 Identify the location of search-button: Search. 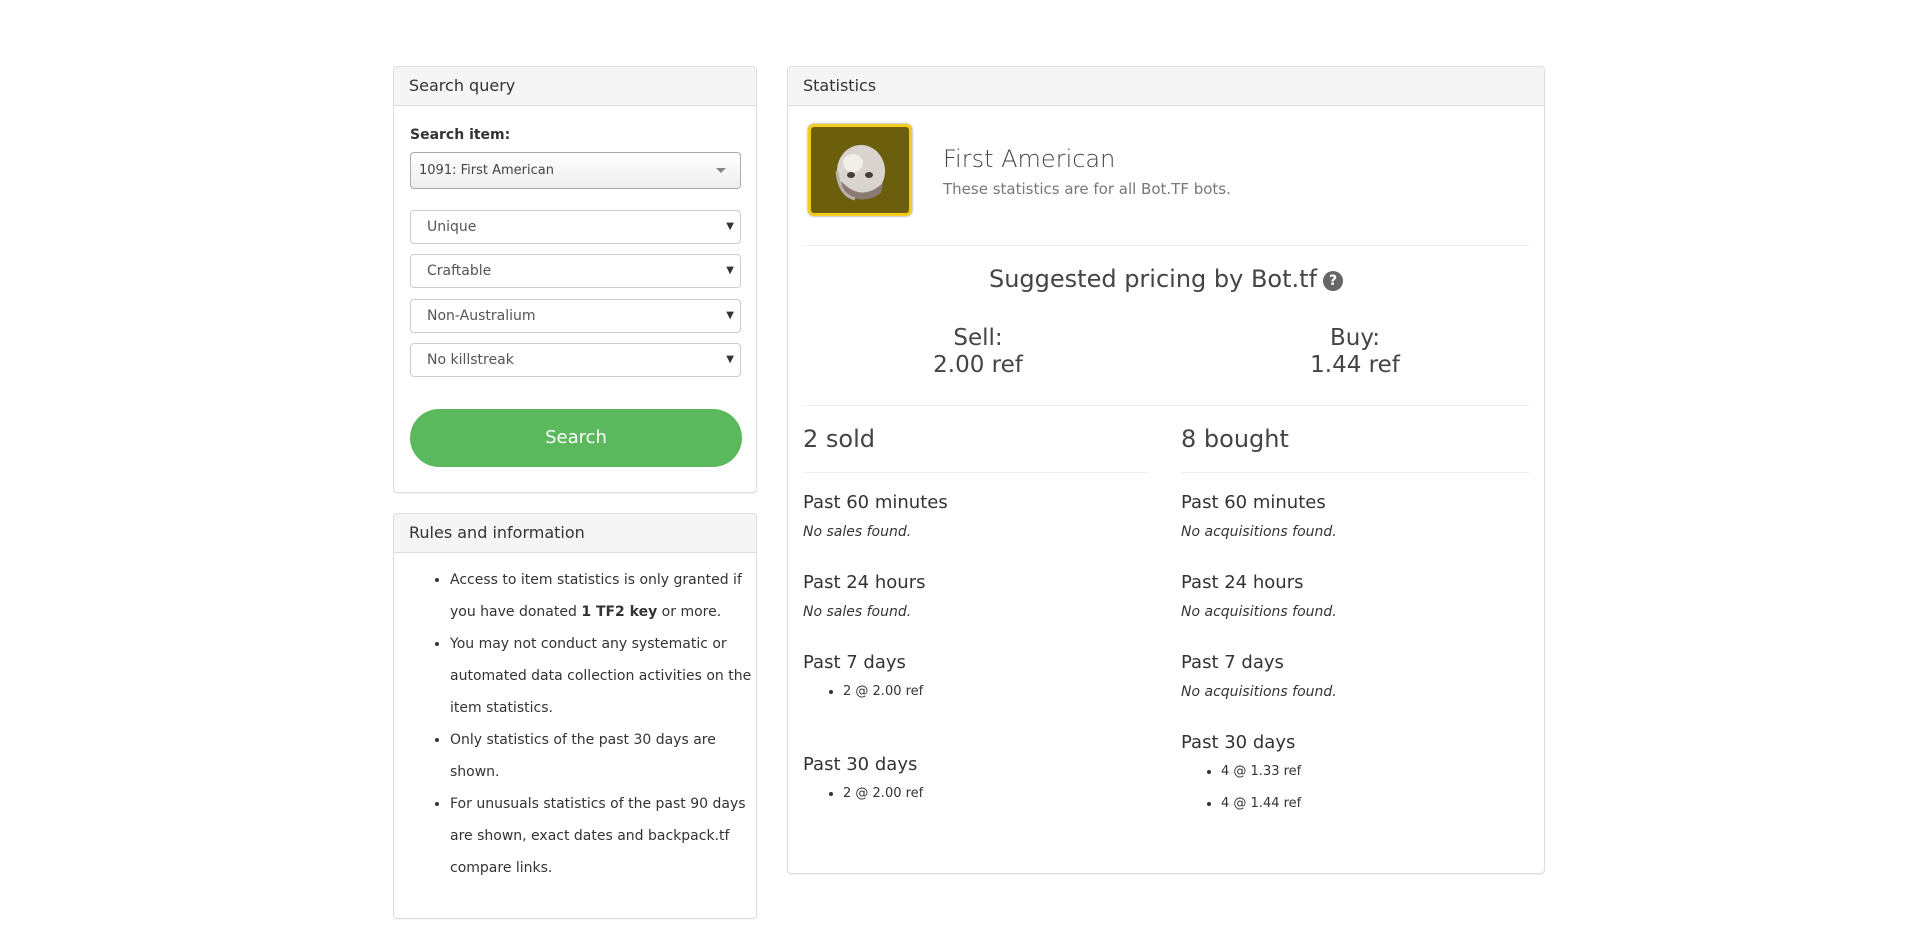
(576, 438).